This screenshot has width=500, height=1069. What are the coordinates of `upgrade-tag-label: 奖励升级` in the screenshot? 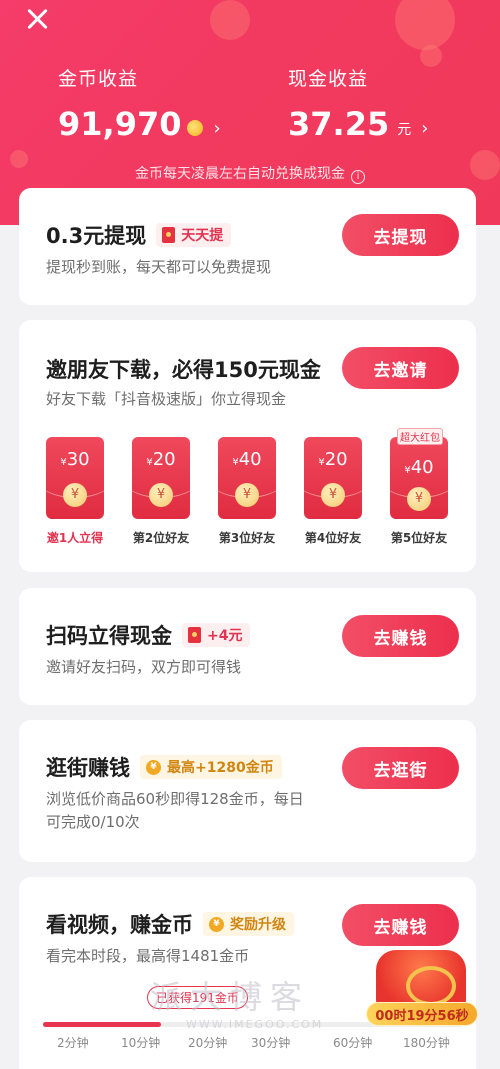 It's located at (258, 925).